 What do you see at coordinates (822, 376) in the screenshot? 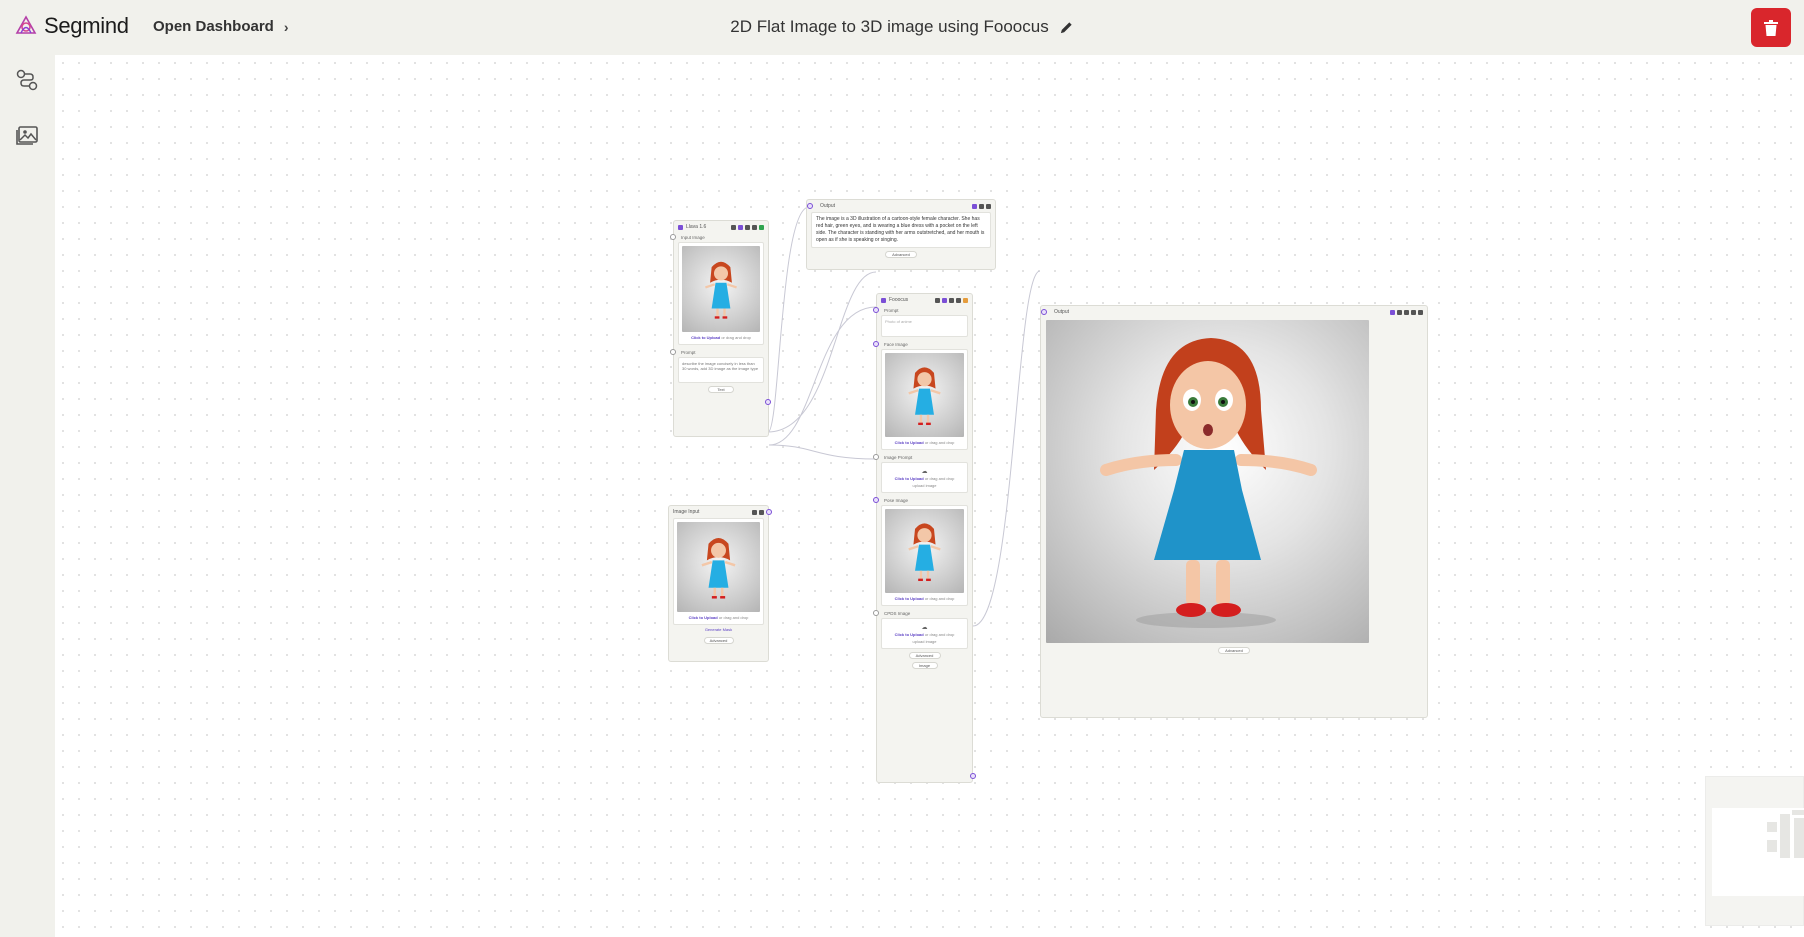
I see `edge-input-to-face` at bounding box center [822, 376].